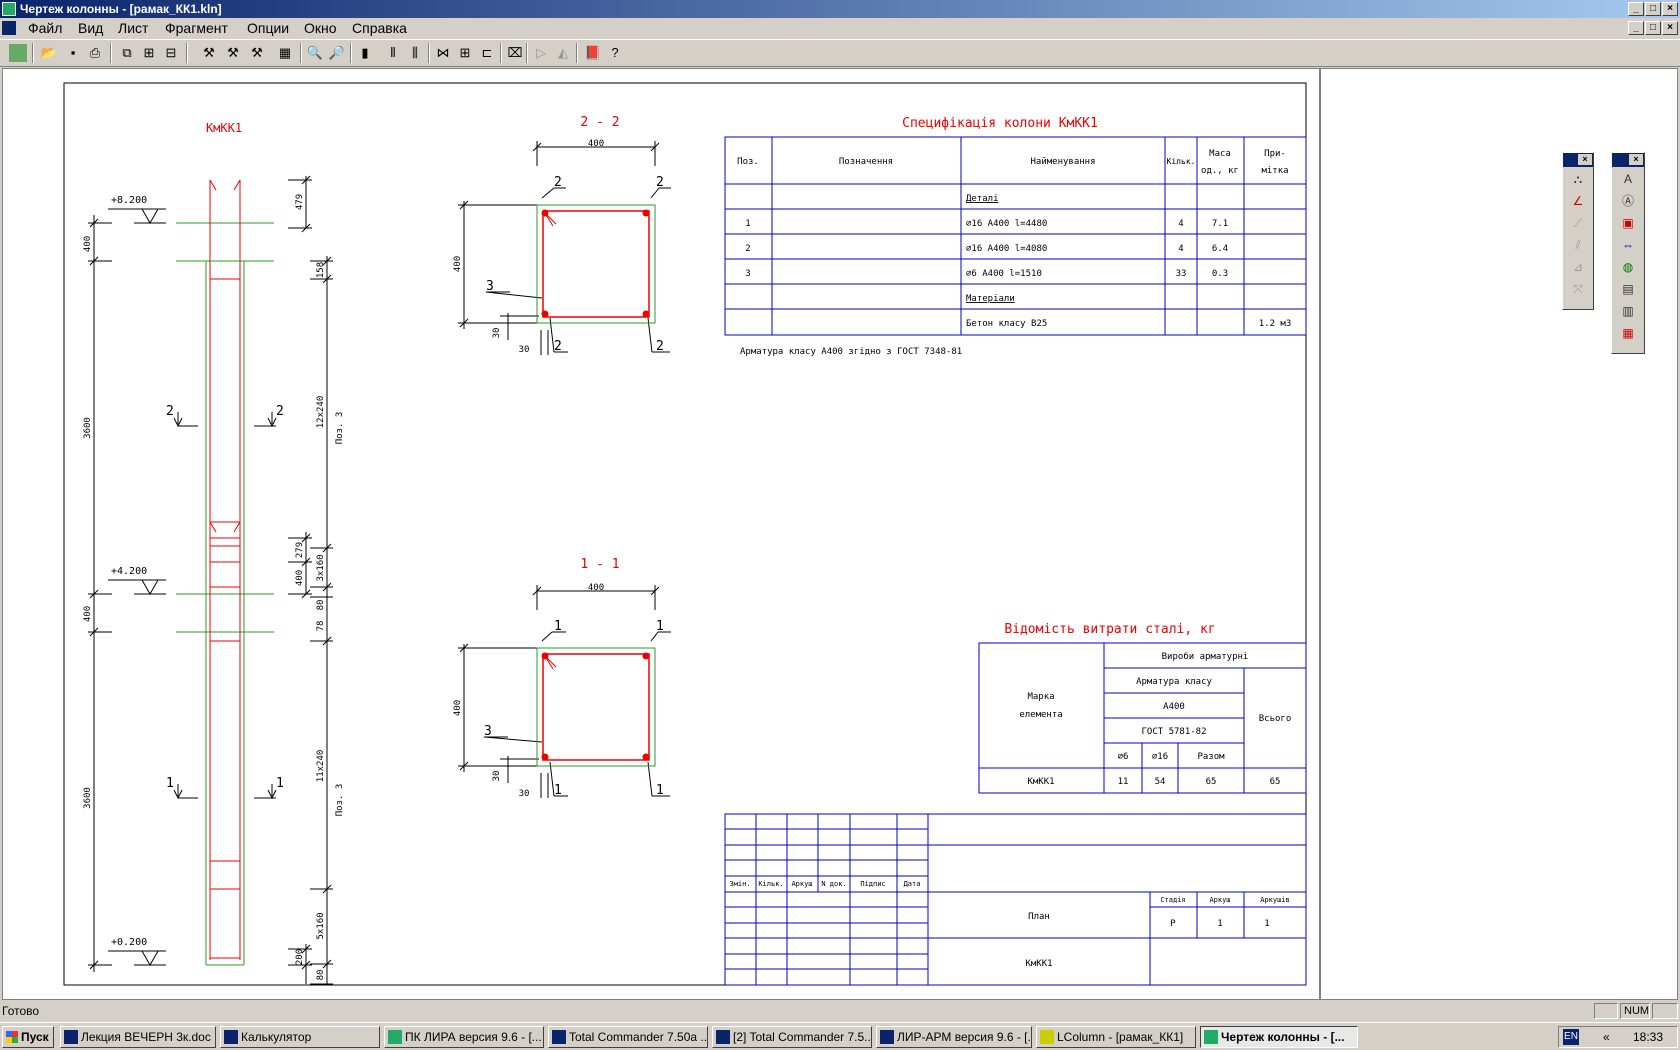  I want to click on palette2-close-icon: ×, so click(1636, 159).